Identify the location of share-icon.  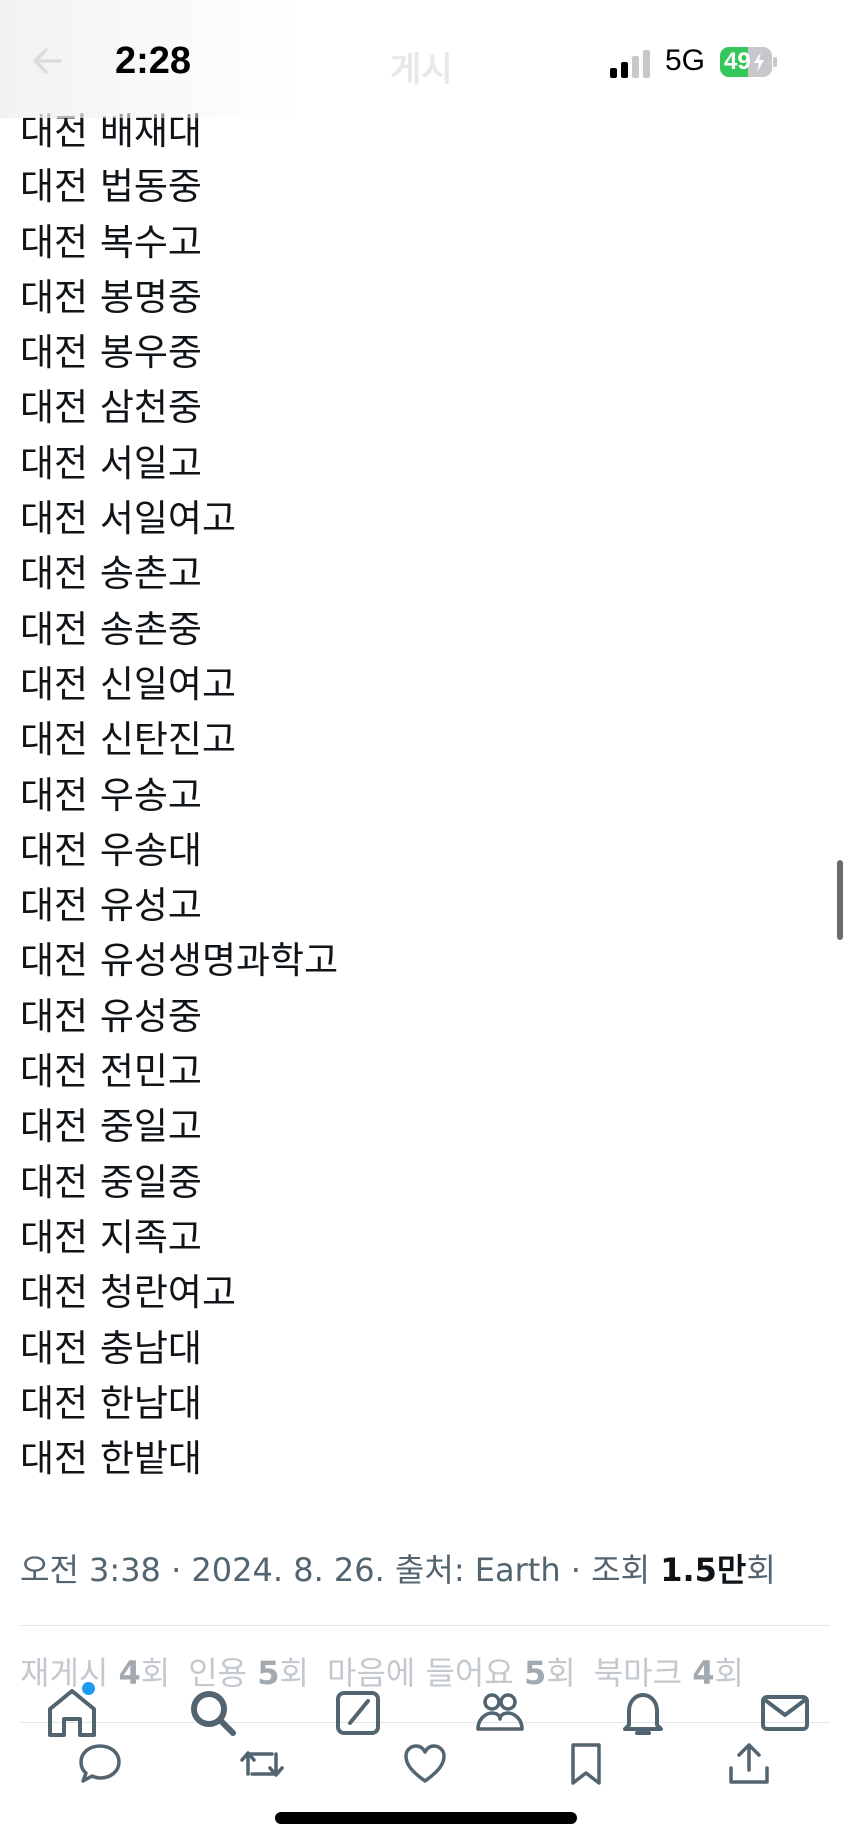
(749, 1764).